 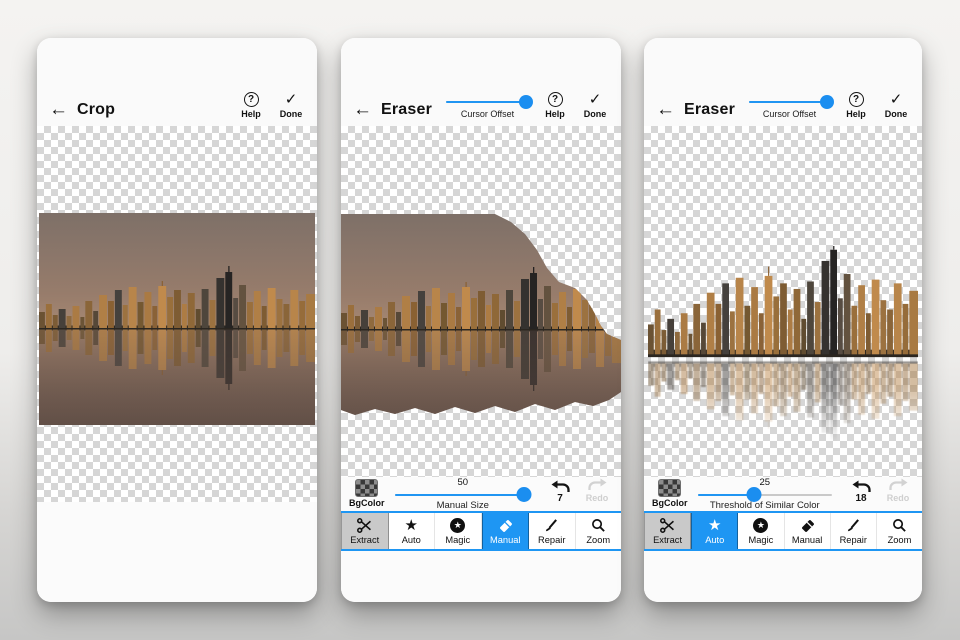 What do you see at coordinates (96, 109) in the screenshot?
I see `page-title: Crop` at bounding box center [96, 109].